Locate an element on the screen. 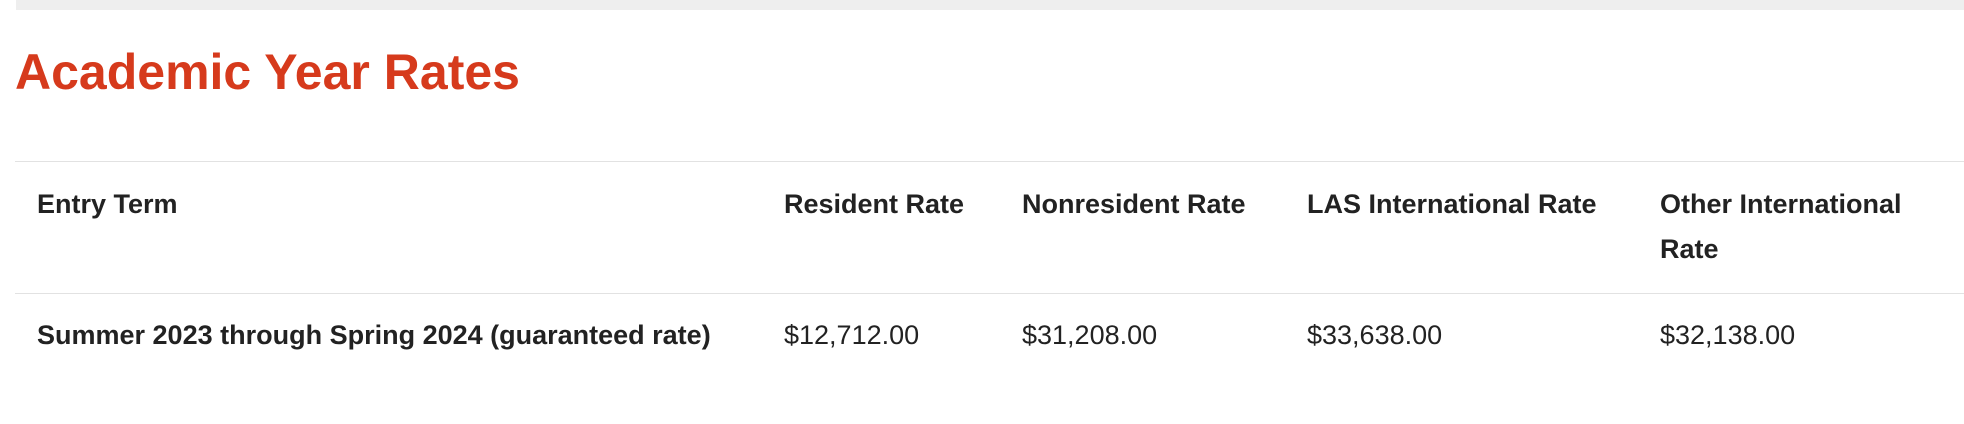 The height and width of the screenshot is (424, 1964). top-divider is located at coordinates (990, 5).